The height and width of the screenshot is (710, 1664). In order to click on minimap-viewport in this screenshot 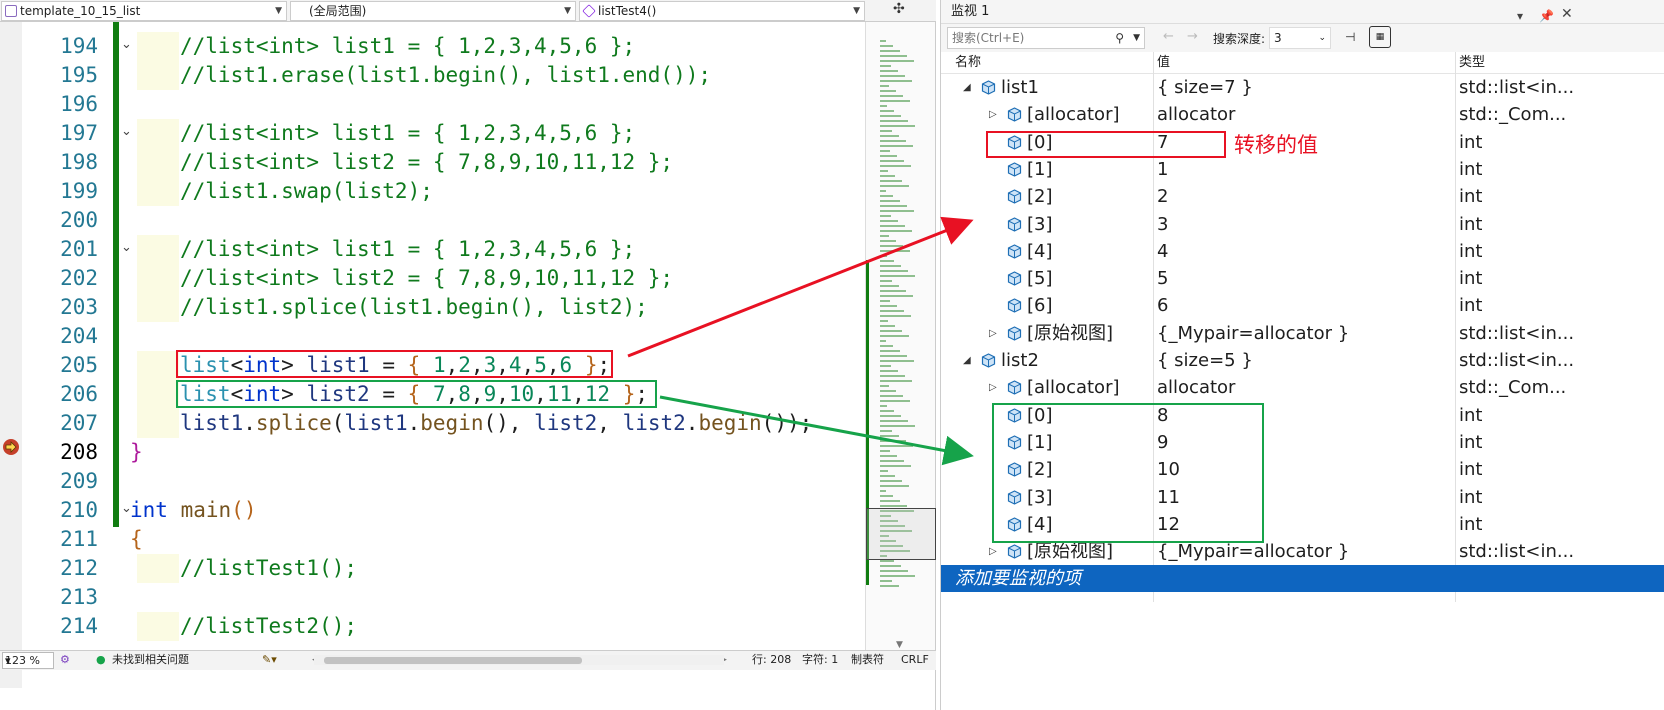, I will do `click(901, 534)`.